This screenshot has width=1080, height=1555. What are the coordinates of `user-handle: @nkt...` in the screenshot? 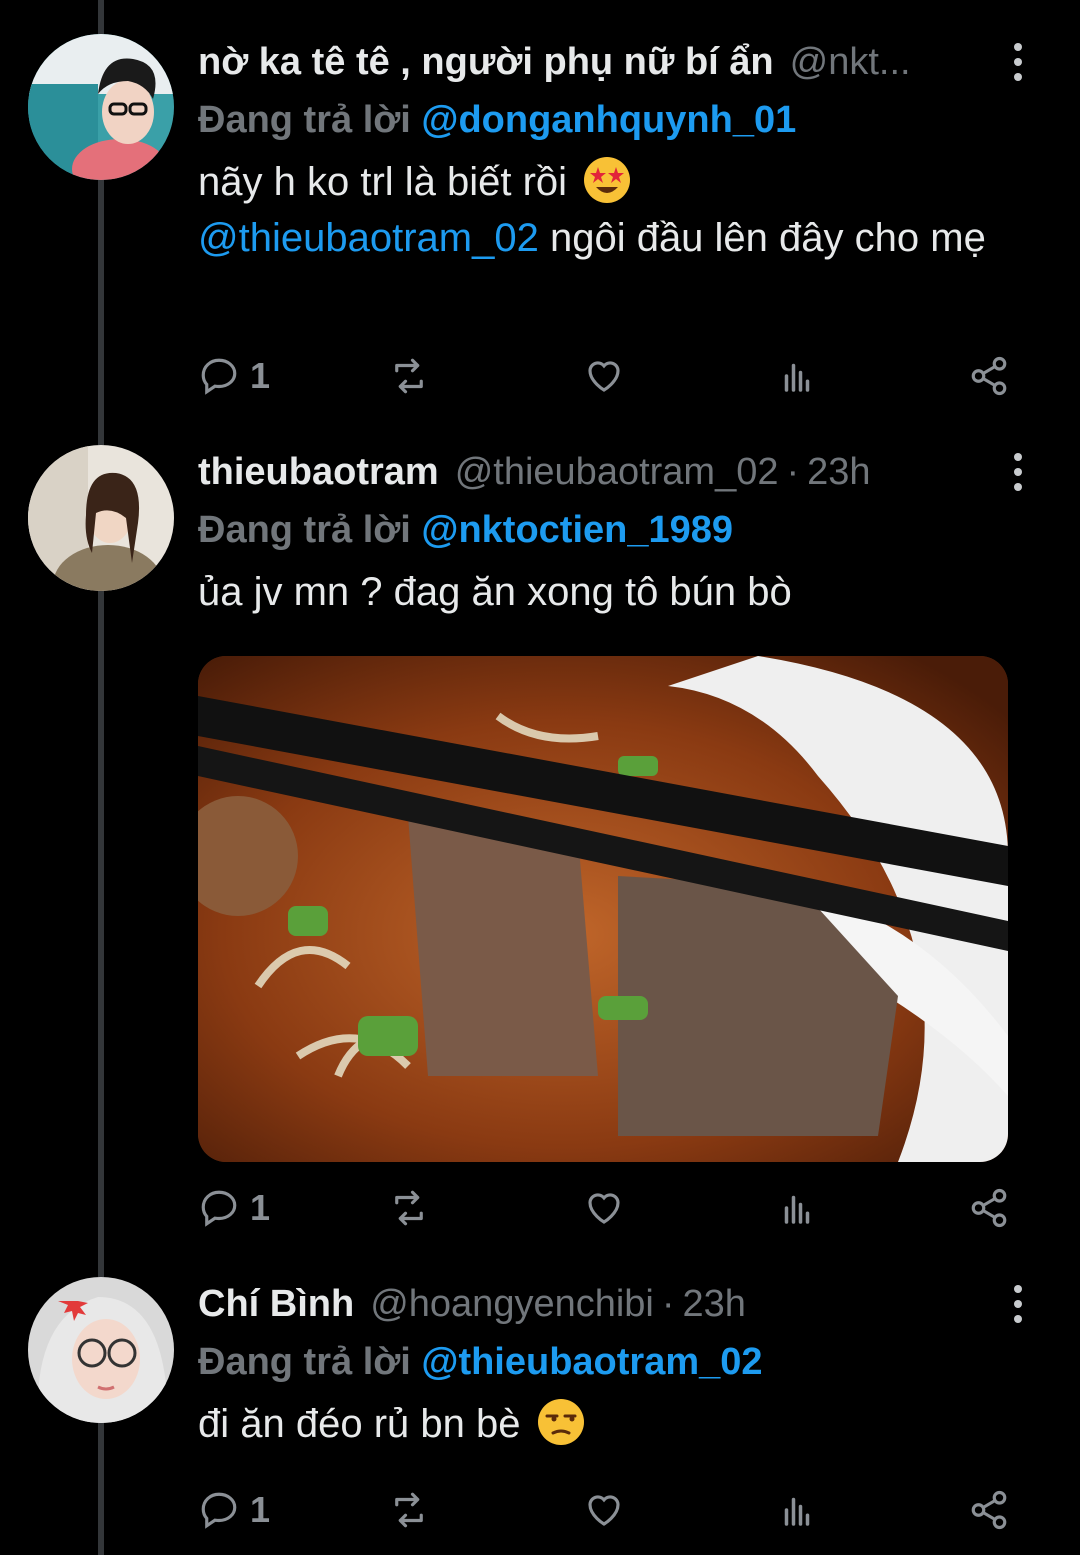 It's located at (850, 62).